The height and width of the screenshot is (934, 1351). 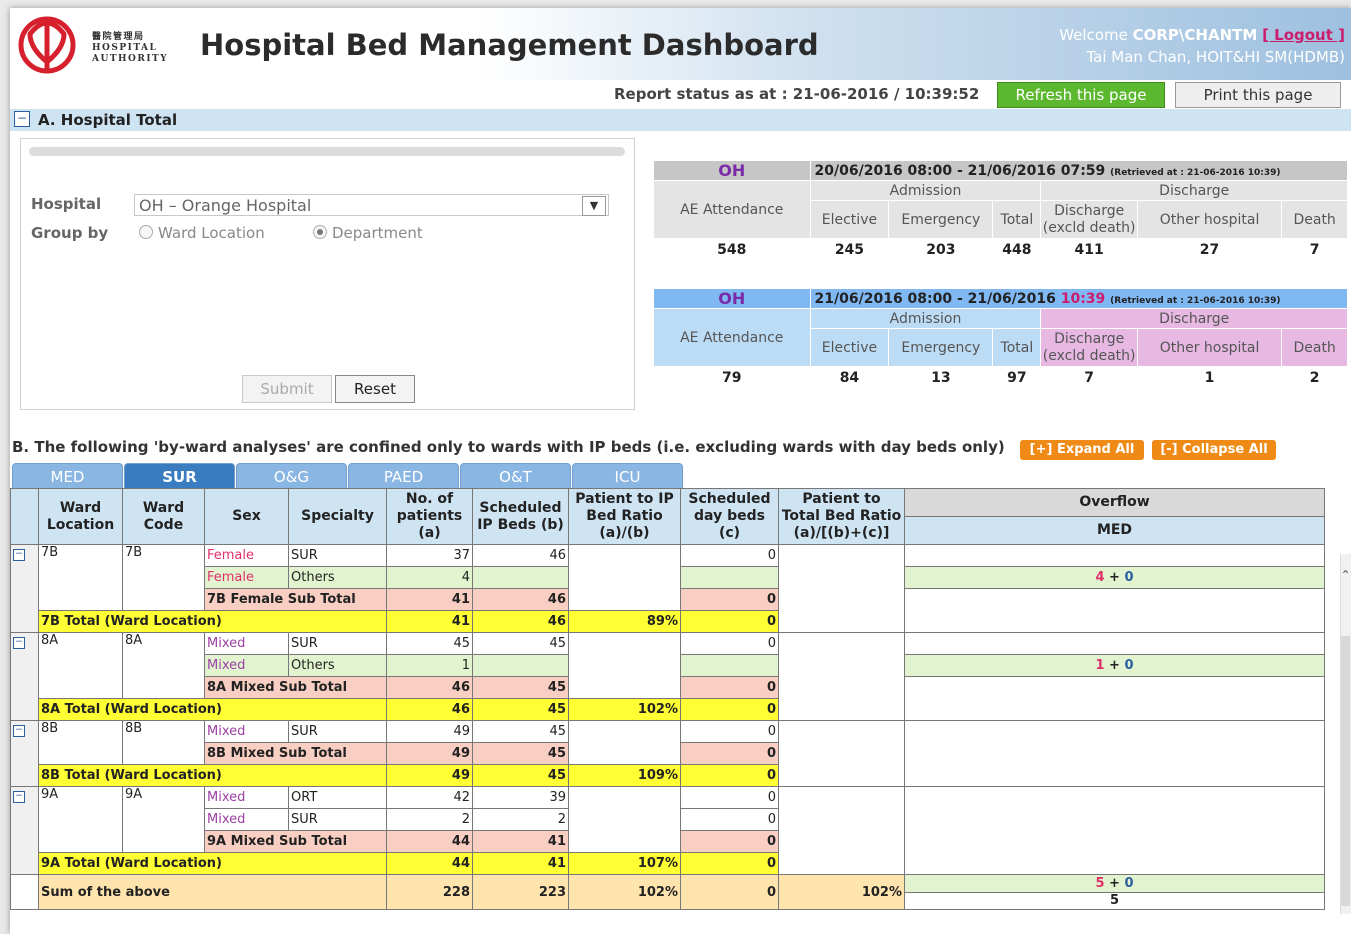 What do you see at coordinates (320, 232) in the screenshot?
I see `radio-selected-icon` at bounding box center [320, 232].